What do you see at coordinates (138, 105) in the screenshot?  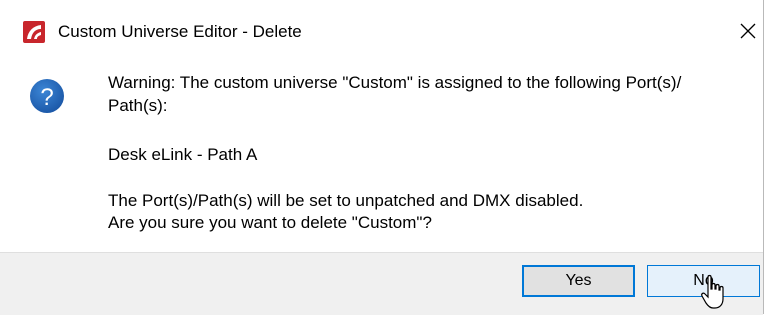 I see `message-line-2: Path(s):` at bounding box center [138, 105].